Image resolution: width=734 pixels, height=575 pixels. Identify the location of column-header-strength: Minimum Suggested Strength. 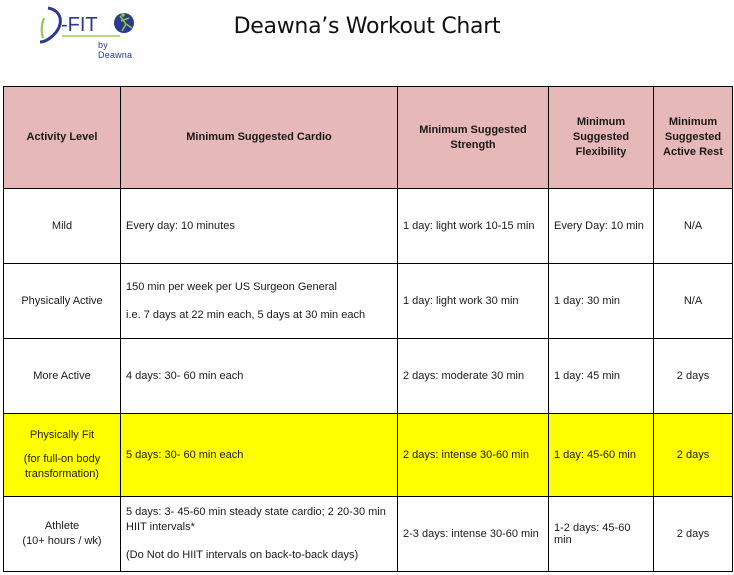
(473, 137).